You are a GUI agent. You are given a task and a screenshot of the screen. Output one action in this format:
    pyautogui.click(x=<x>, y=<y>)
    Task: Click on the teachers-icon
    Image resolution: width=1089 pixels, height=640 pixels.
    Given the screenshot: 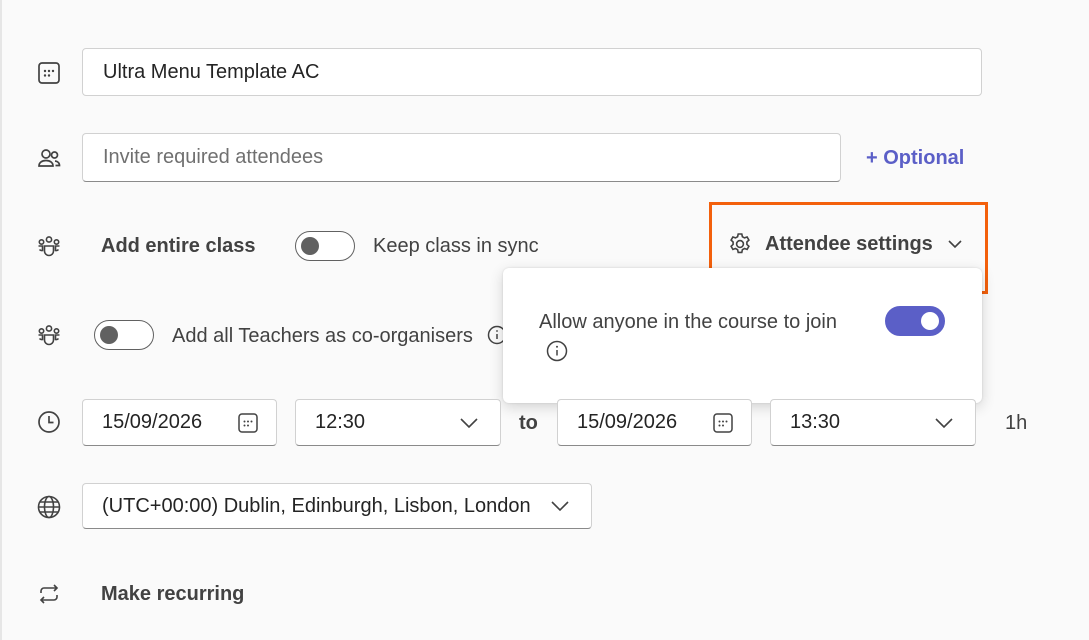 What is the action you would take?
    pyautogui.click(x=49, y=335)
    